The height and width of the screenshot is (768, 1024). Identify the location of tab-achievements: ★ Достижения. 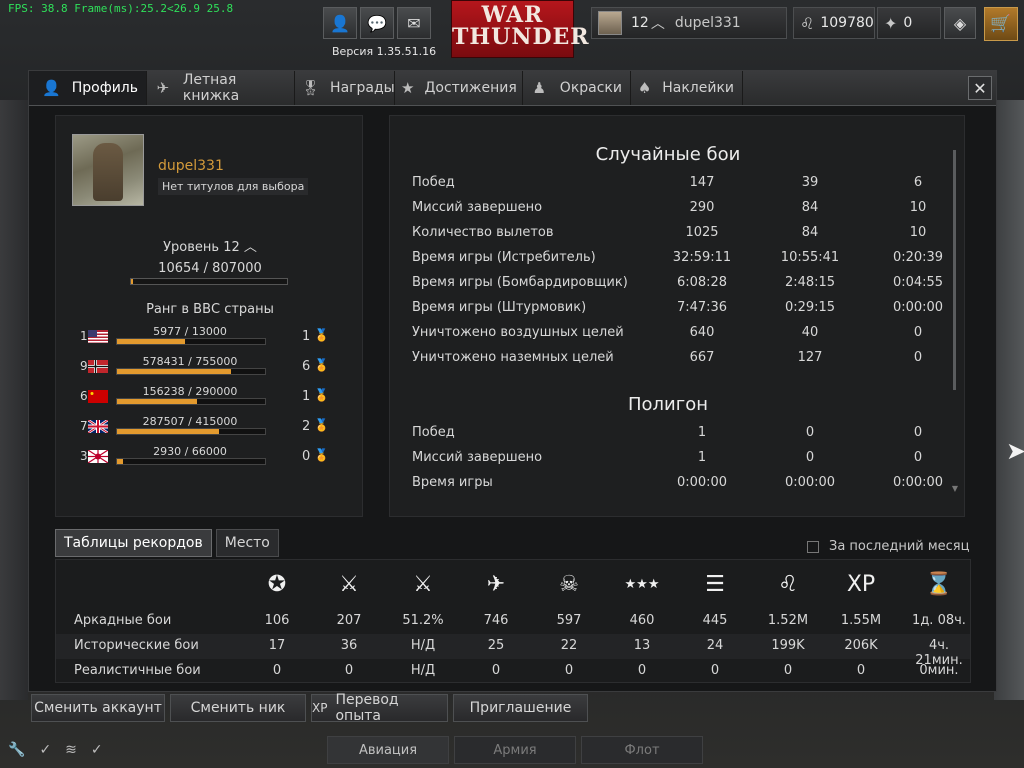
(459, 88).